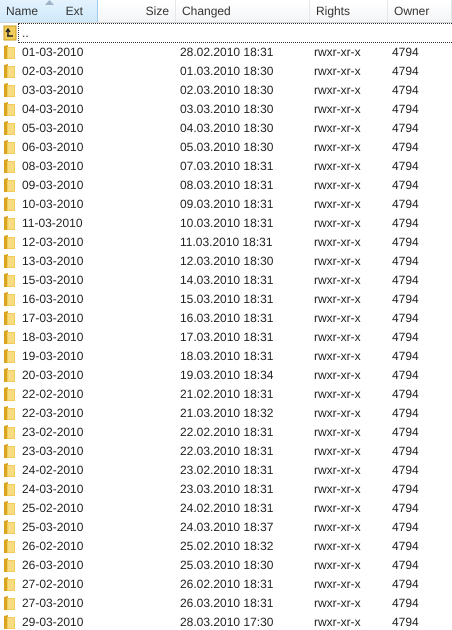  I want to click on file-name: 16-03-2010, so click(53, 299).